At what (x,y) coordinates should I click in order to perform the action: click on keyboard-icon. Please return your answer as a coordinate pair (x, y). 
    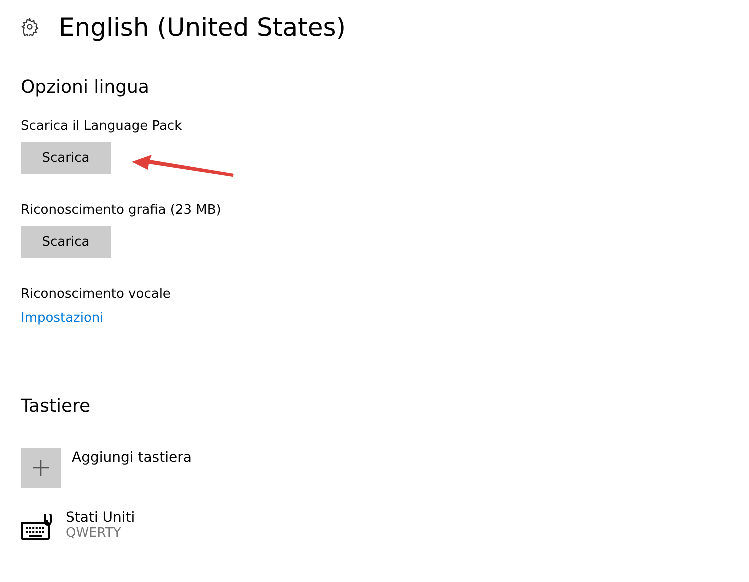
    Looking at the image, I should click on (38, 528).